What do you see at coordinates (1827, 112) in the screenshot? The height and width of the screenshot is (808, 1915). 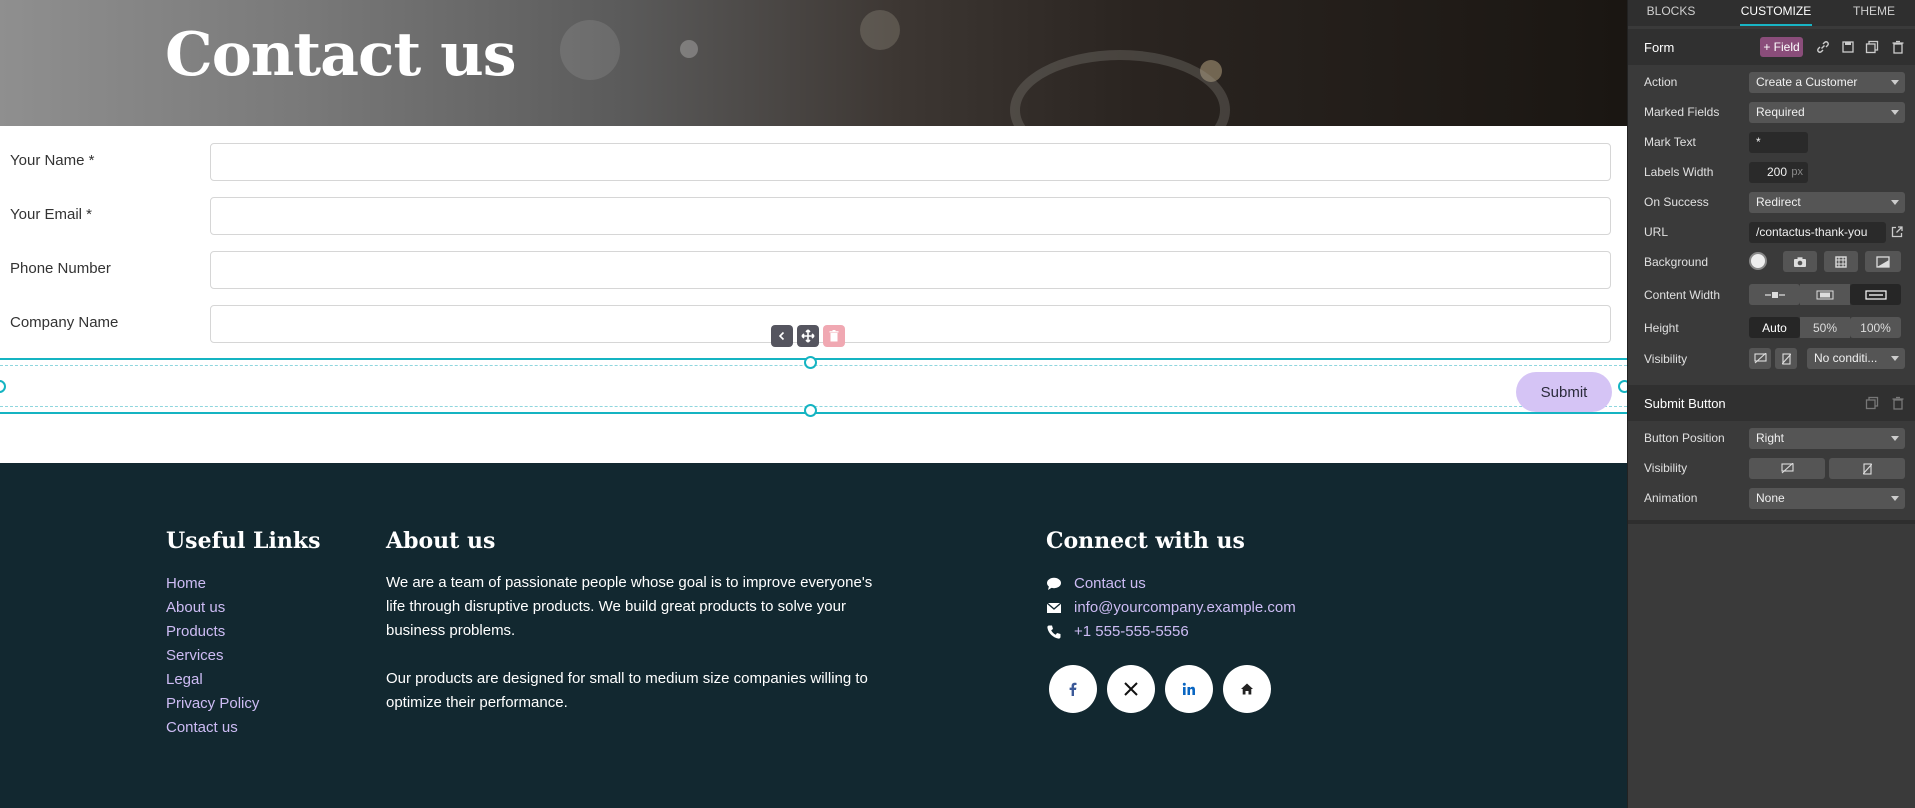 I see `marked-fields-select: Required` at bounding box center [1827, 112].